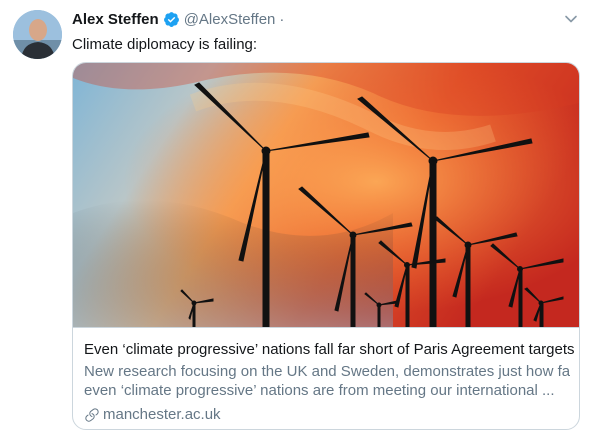  Describe the element at coordinates (165, 44) in the screenshot. I see `tweet-text: Climate diplomacy is failing:` at that location.